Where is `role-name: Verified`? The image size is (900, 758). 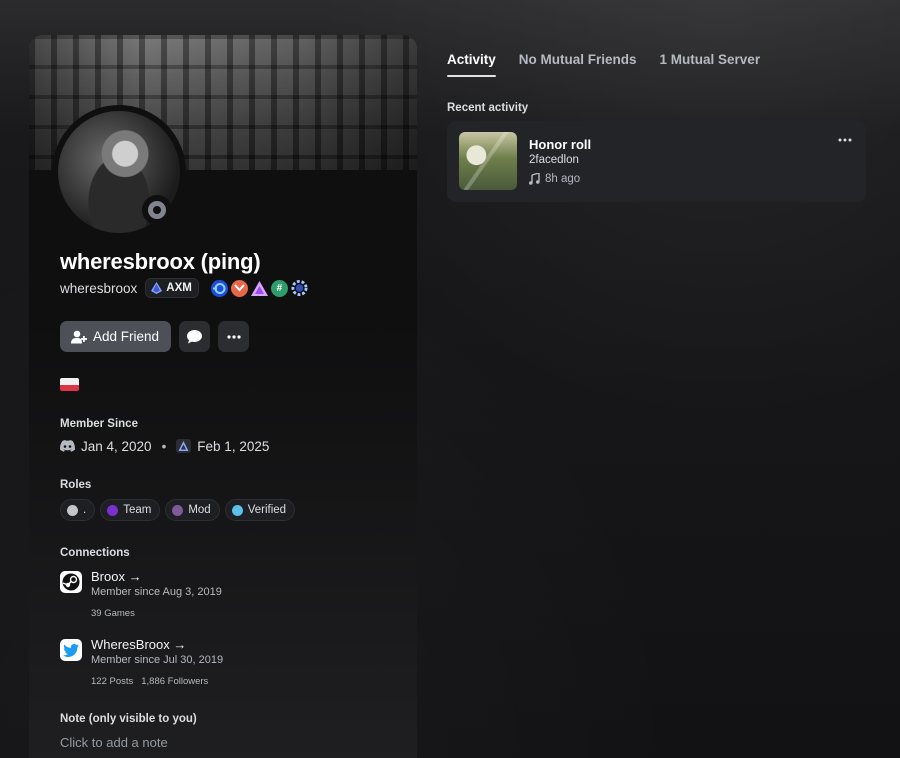 role-name: Verified is located at coordinates (267, 510).